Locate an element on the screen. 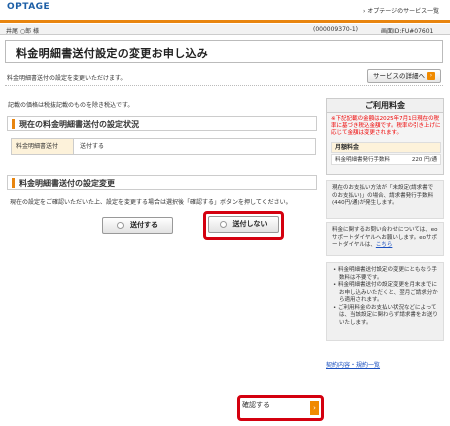 The image size is (450, 426). service-detail-button: サービスの詳細へ › is located at coordinates (404, 76).